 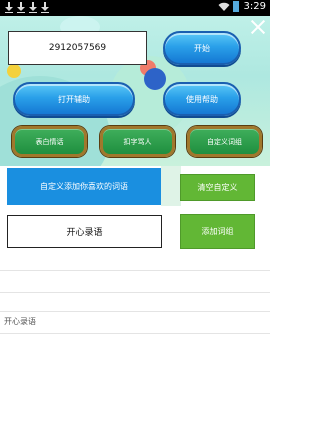 What do you see at coordinates (242, 6) in the screenshot?
I see `system-icons: 3:29` at bounding box center [242, 6].